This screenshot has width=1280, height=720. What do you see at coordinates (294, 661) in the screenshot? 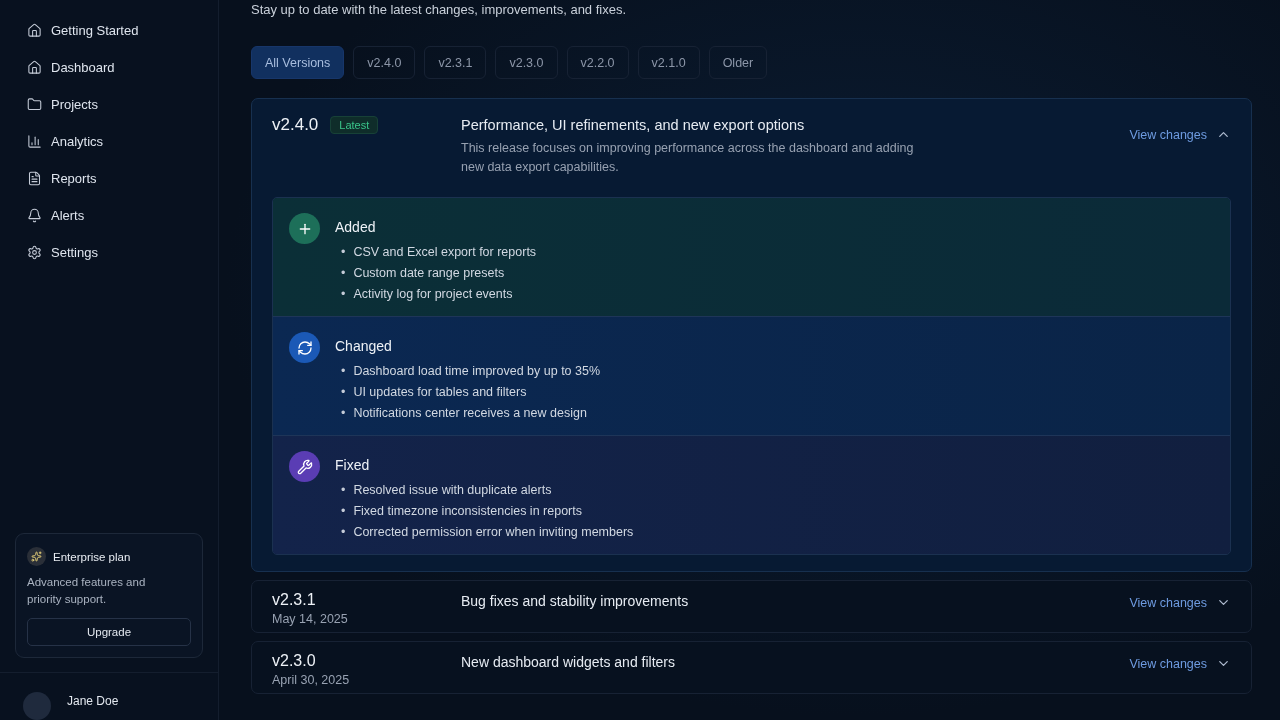
I see `version-number: v2.3.0` at bounding box center [294, 661].